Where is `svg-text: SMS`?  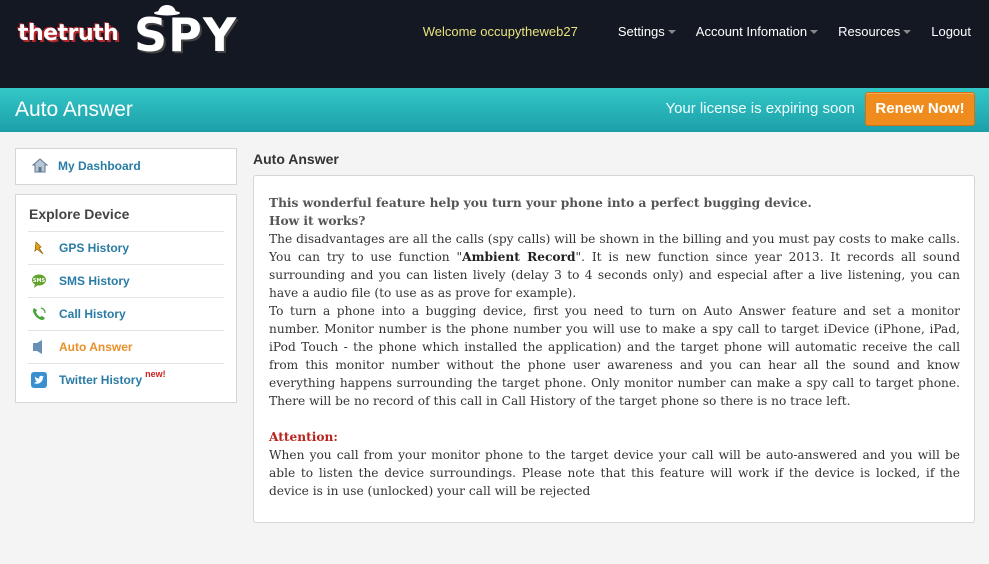
svg-text: SMS is located at coordinates (39, 281).